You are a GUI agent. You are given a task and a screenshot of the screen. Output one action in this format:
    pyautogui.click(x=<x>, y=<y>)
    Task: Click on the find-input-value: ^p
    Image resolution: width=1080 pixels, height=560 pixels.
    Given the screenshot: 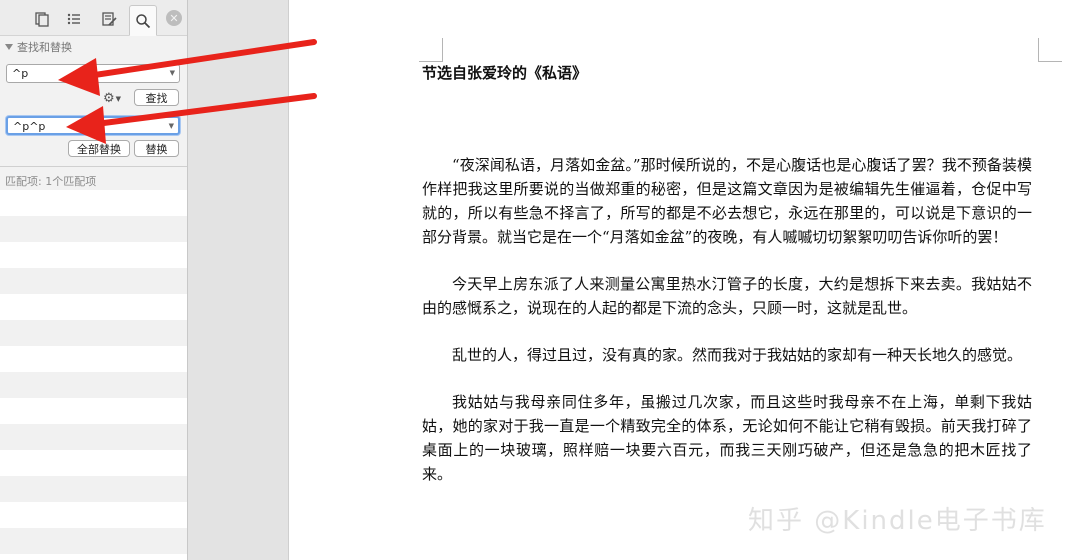 What is the action you would take?
    pyautogui.click(x=20, y=73)
    